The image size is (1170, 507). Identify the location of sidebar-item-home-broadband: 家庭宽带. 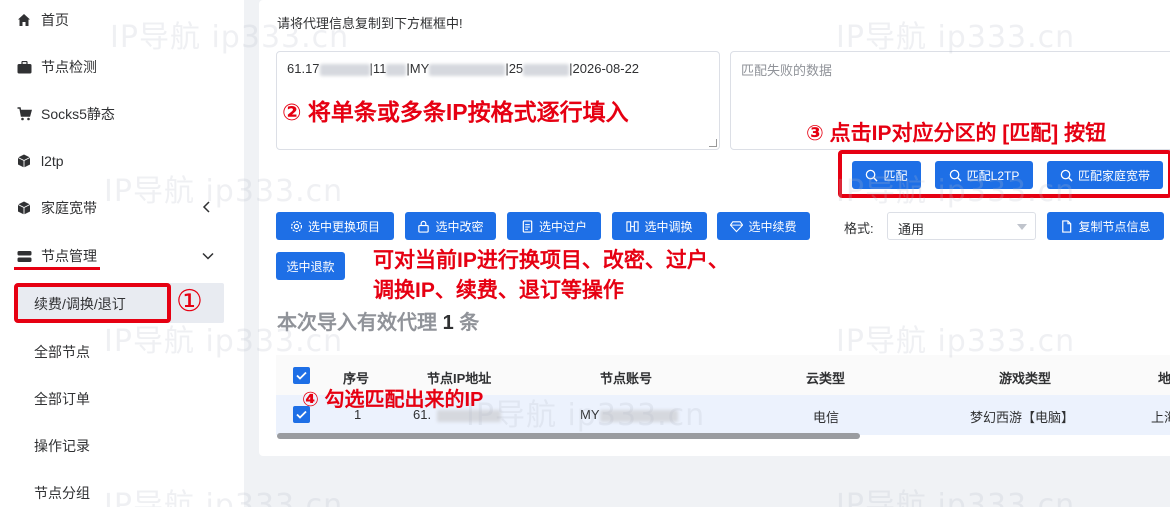
(122, 208).